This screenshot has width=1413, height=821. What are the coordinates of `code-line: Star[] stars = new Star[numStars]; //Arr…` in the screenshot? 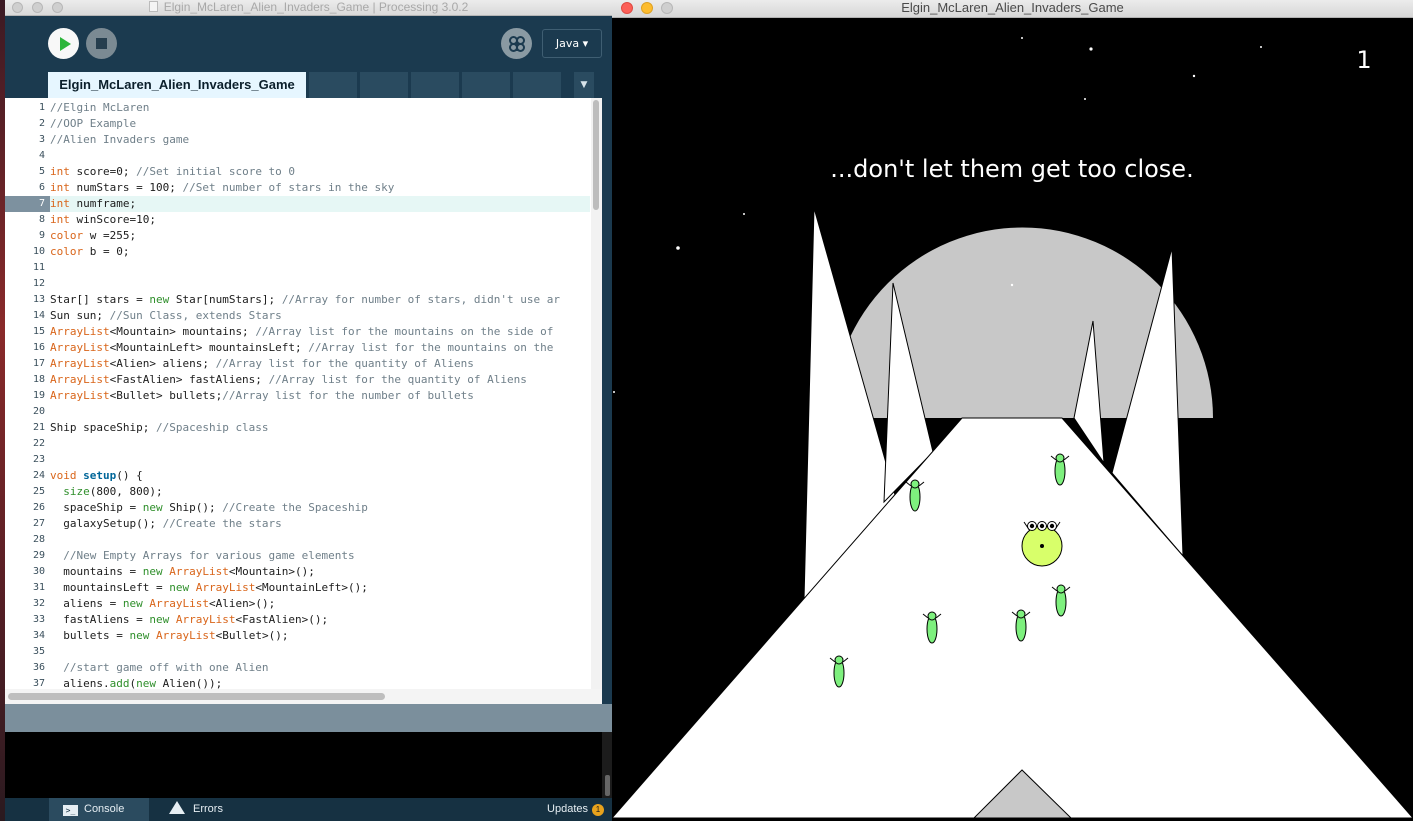 It's located at (305, 300).